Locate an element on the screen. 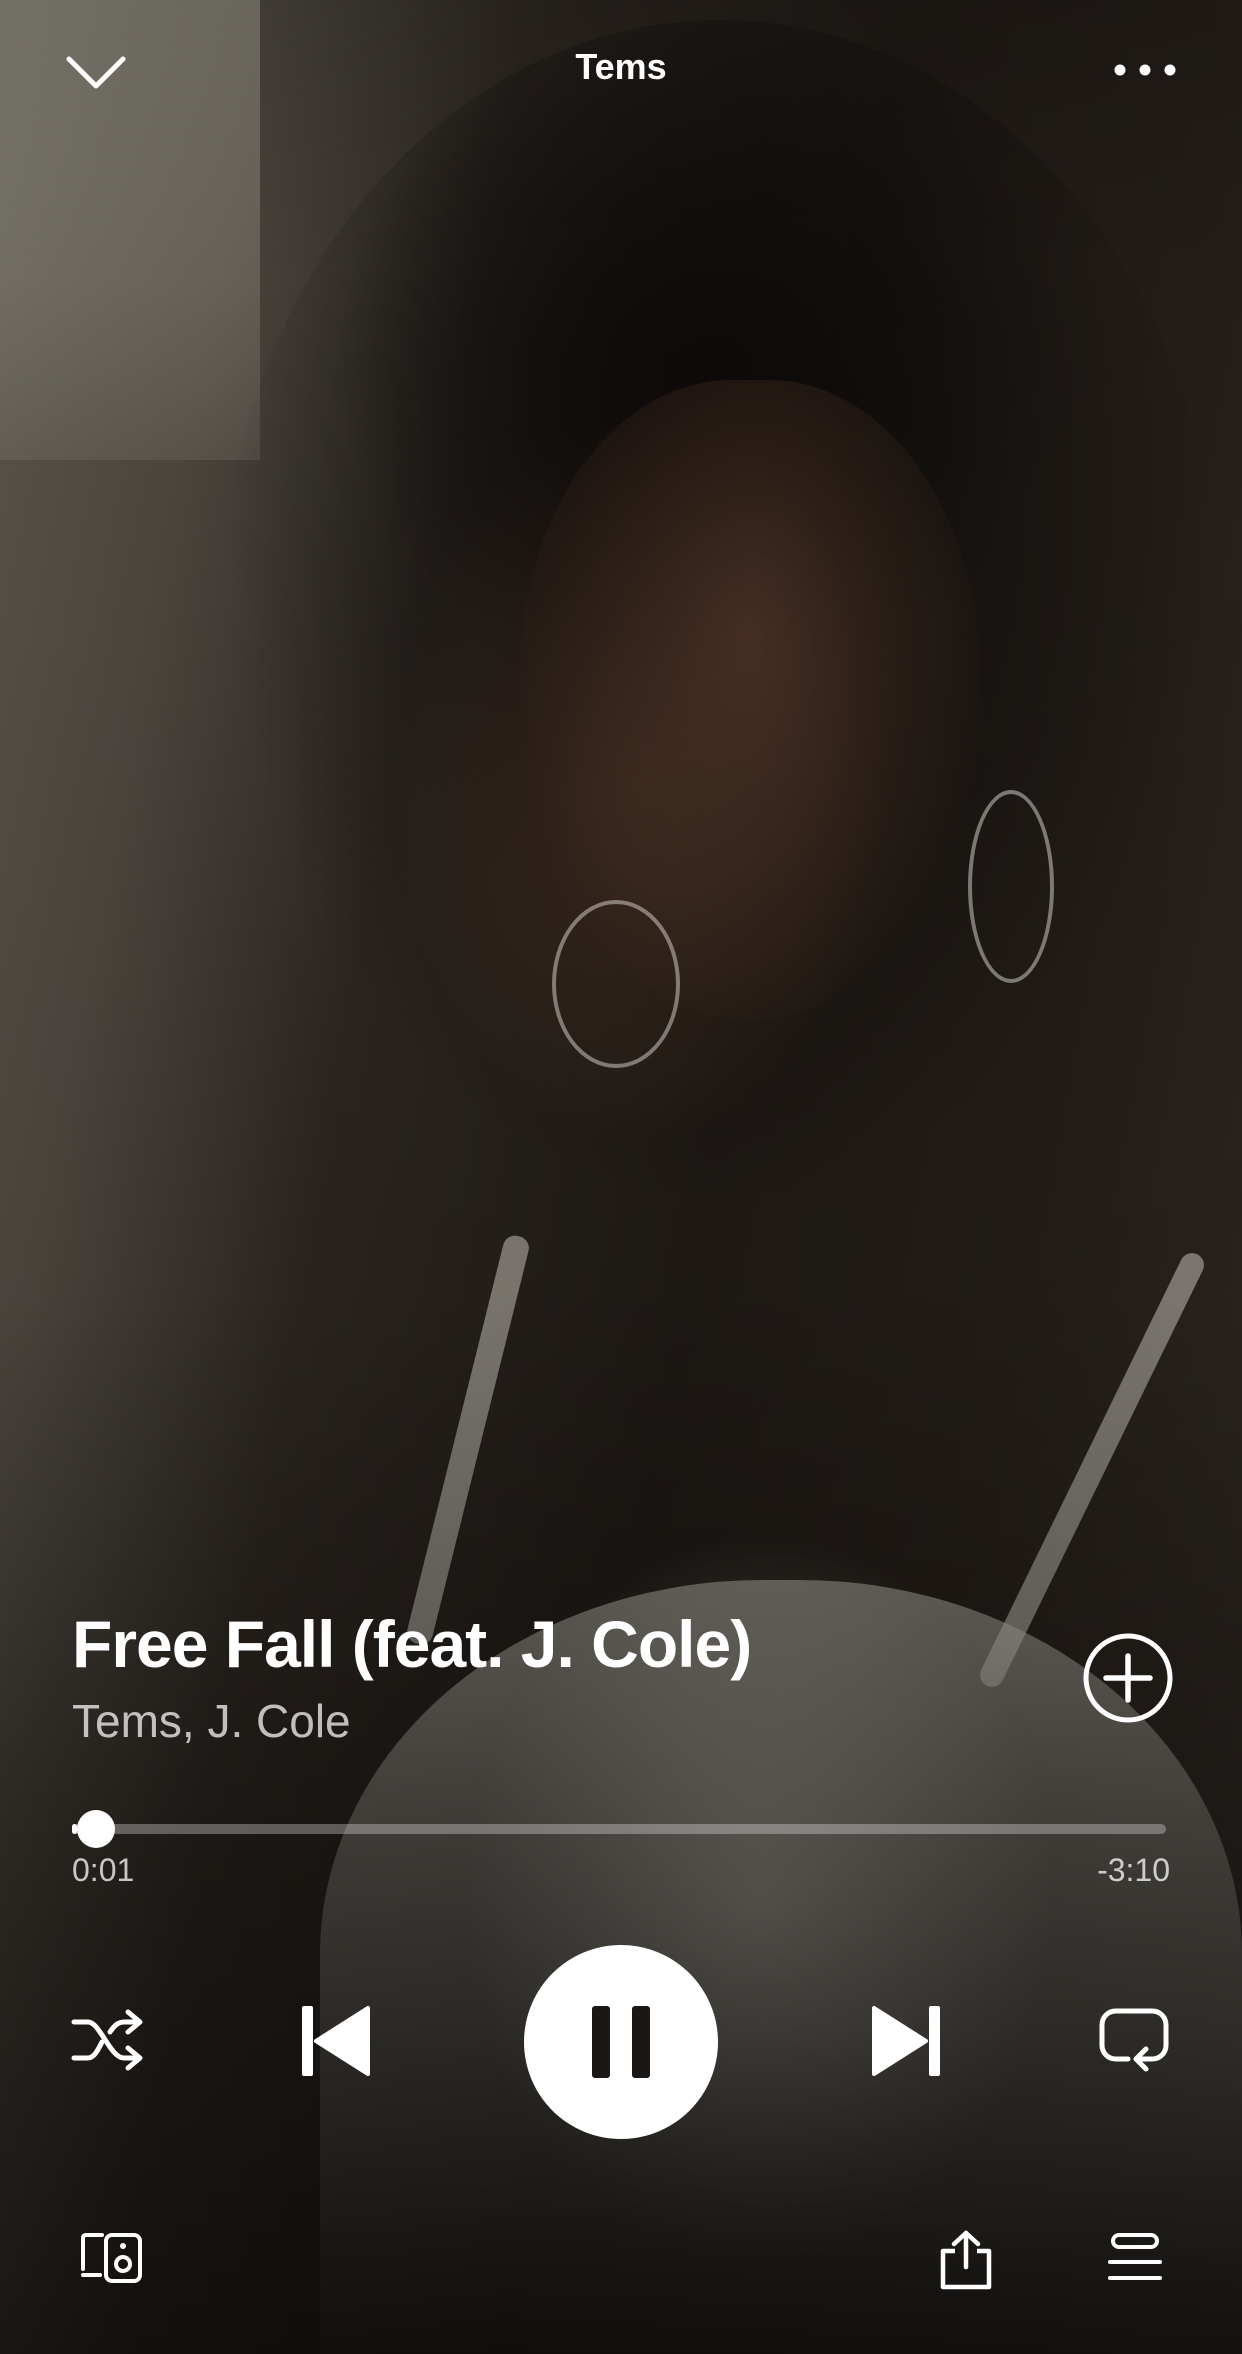 Image resolution: width=1242 pixels, height=2354 pixels. progress-knob is located at coordinates (96, 1829).